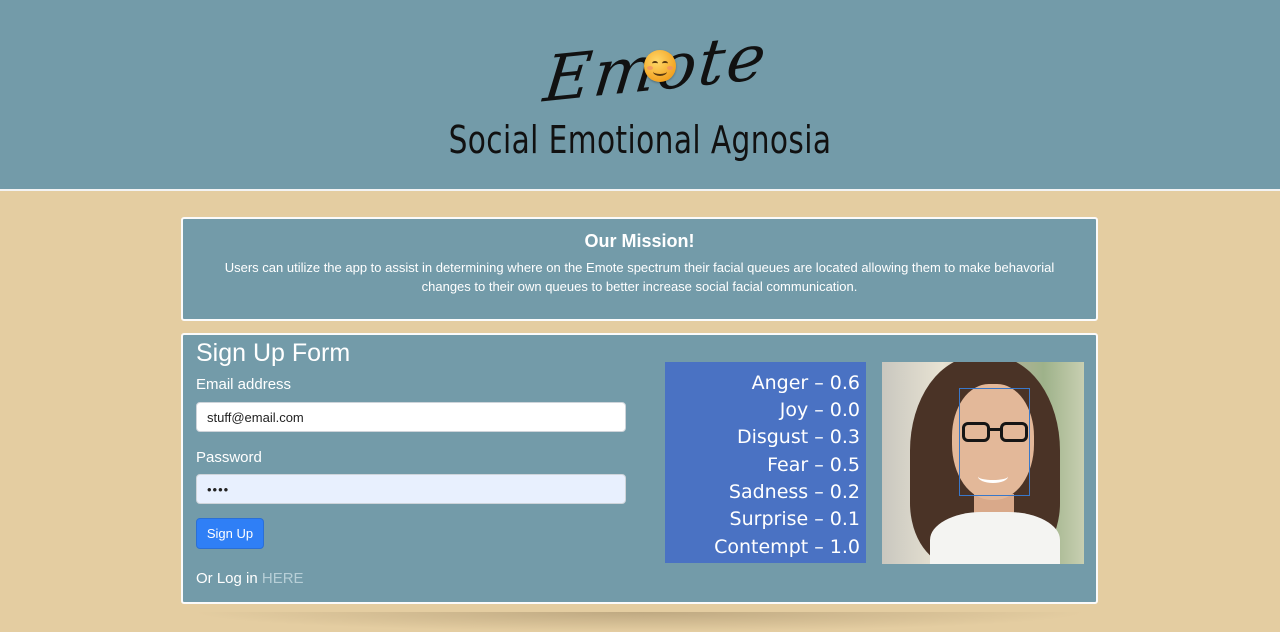 The width and height of the screenshot is (1280, 632). Describe the element at coordinates (411, 489) in the screenshot. I see `password-field` at that location.